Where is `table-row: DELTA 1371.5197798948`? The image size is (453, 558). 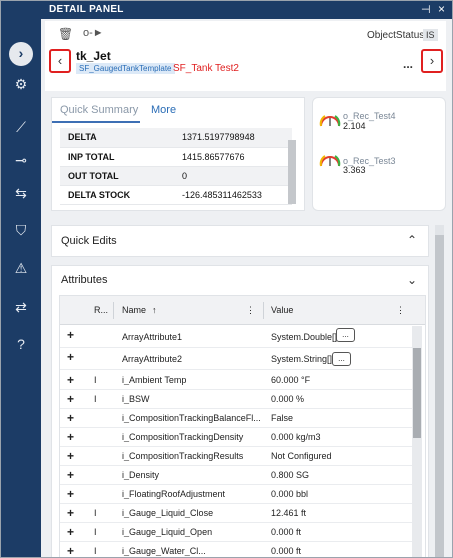
table-row: DELTA 1371.5197798948 is located at coordinates (176, 138).